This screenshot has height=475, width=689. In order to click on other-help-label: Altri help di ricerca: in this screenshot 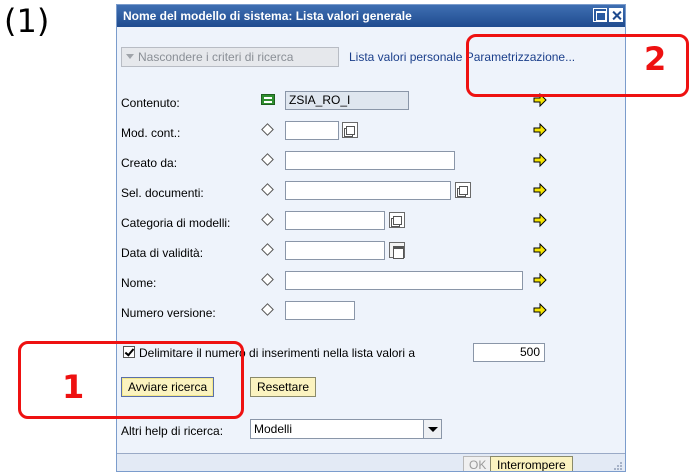, I will do `click(172, 431)`.